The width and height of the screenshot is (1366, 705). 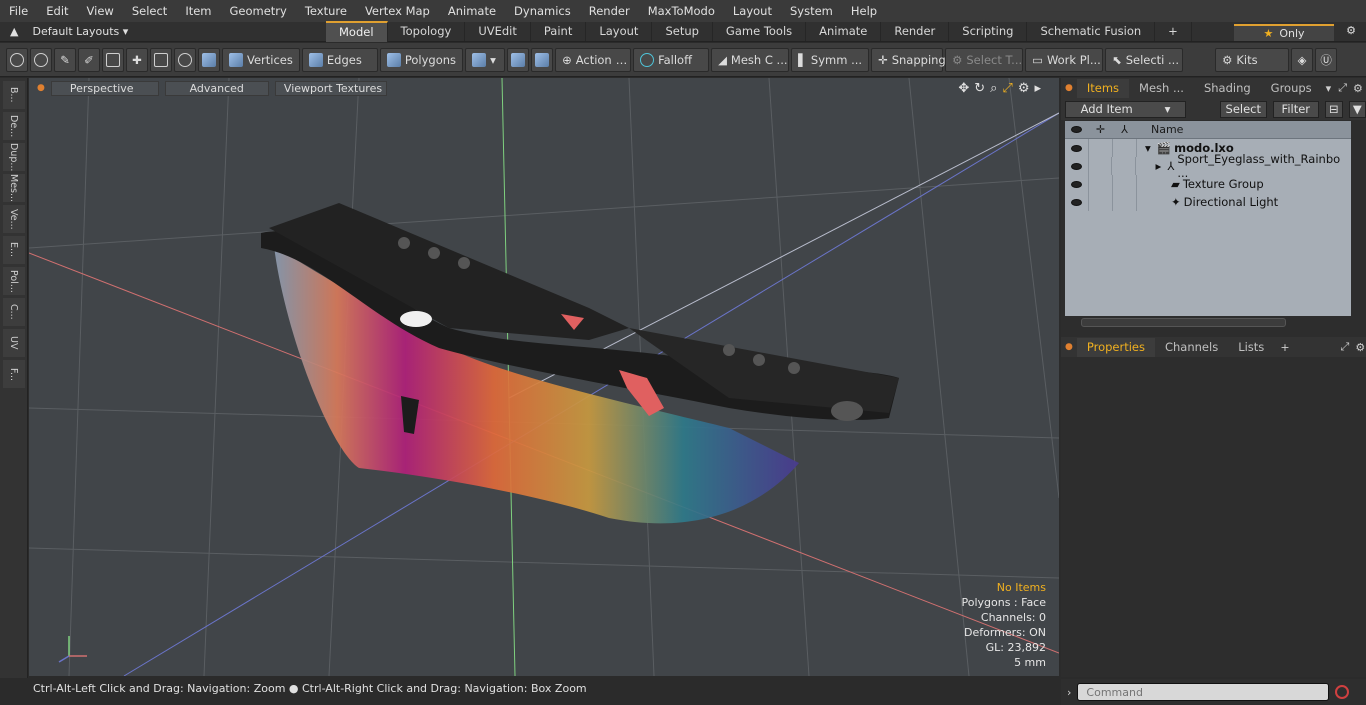 I want to click on rotate-tool, so click(x=185, y=59).